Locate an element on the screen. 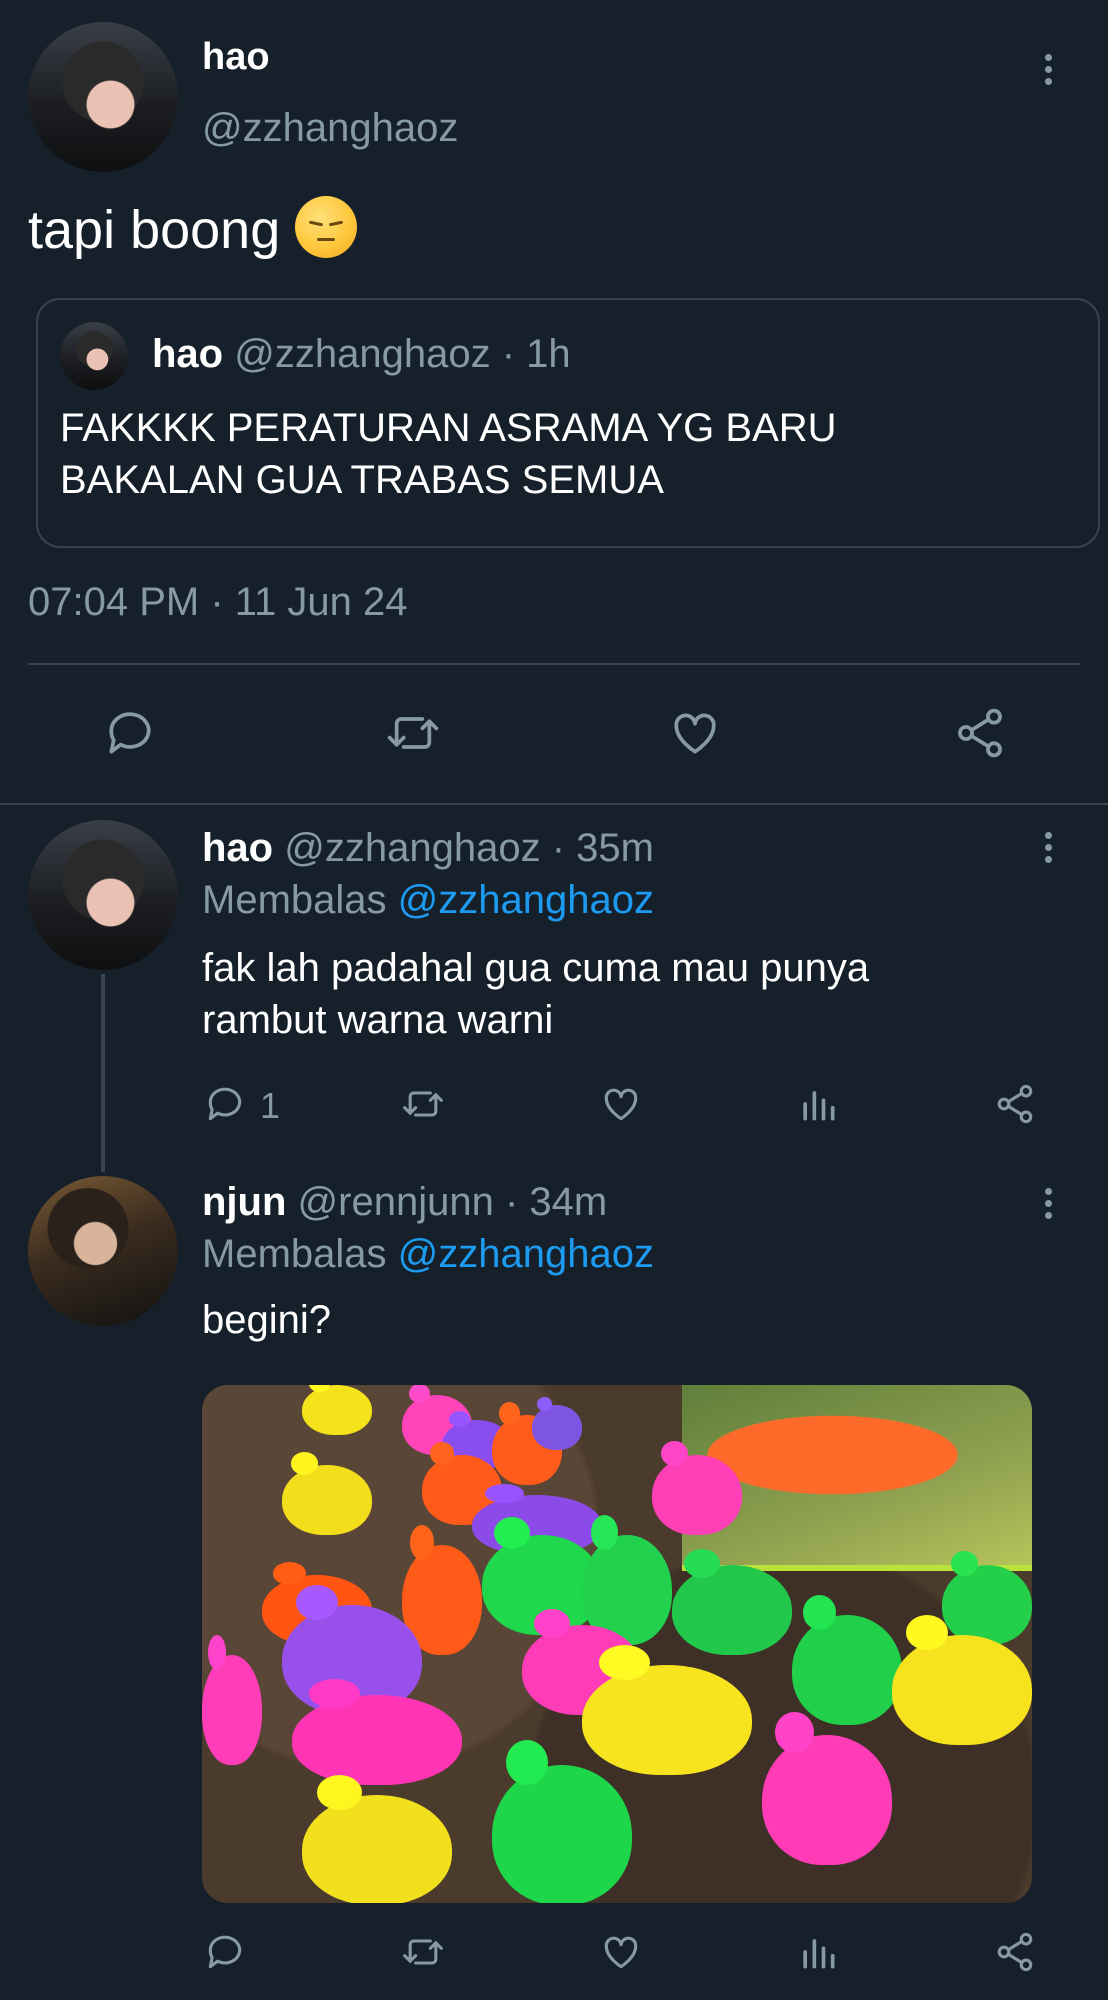 The height and width of the screenshot is (2000, 1108). reply-2-display-name: njun is located at coordinates (244, 1202).